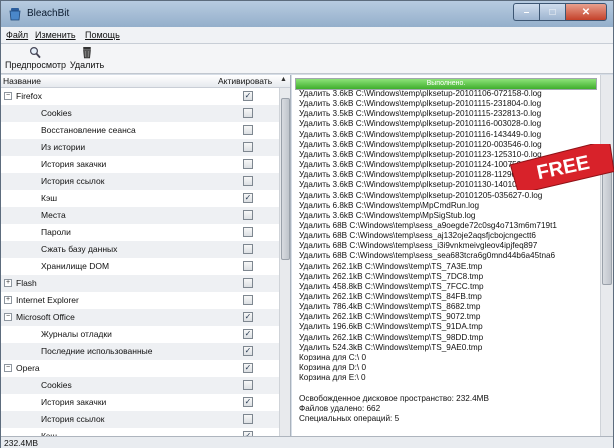  What do you see at coordinates (22, 81) in the screenshot?
I see `column-name-header: Название` at bounding box center [22, 81].